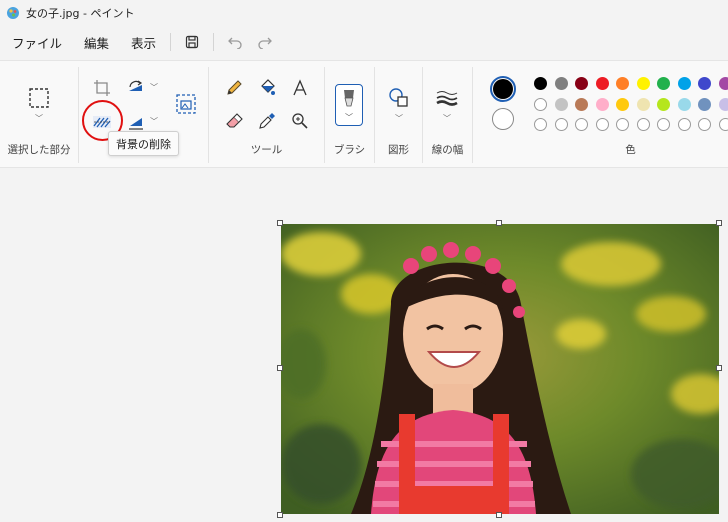  I want to click on color-picker-button, so click(267, 121).